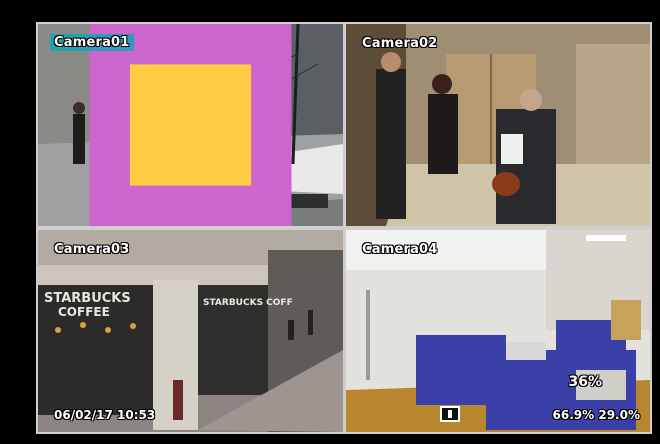 This screenshot has height=444, width=660. I want to click on camera-1-label: Camera01, so click(92, 42).